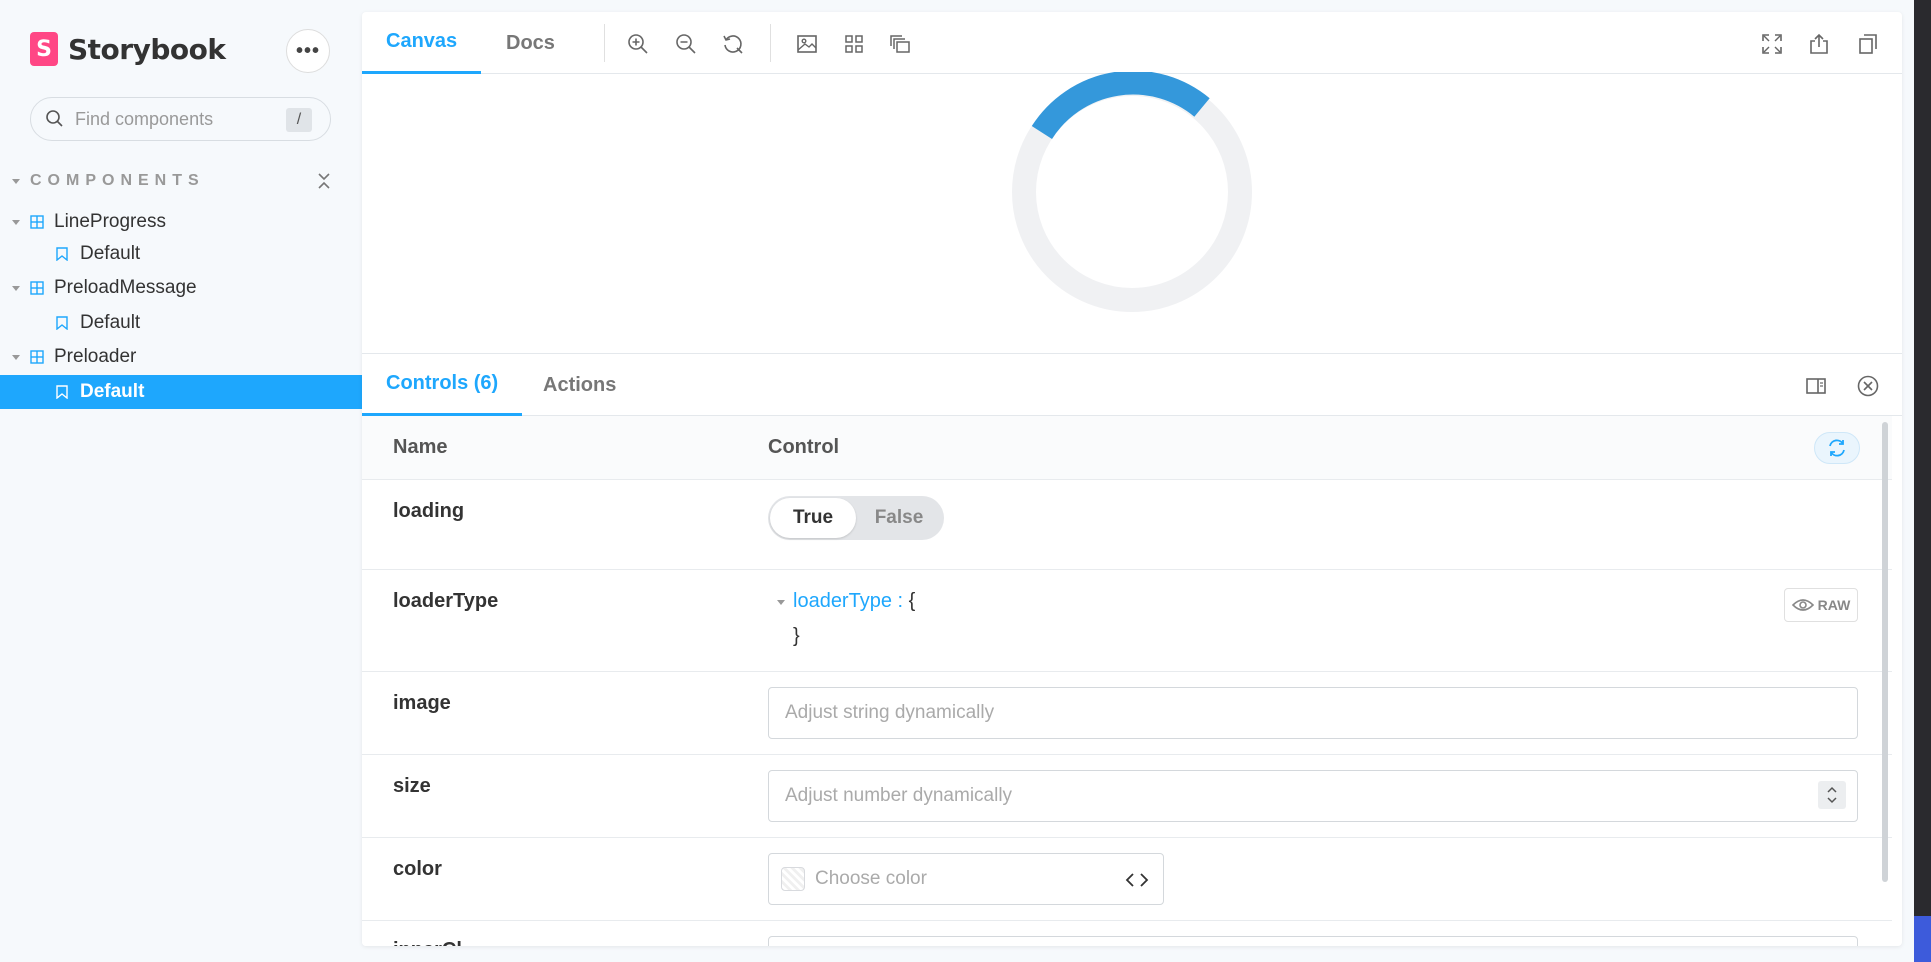  What do you see at coordinates (446, 601) in the screenshot?
I see `control-name: loaderType` at bounding box center [446, 601].